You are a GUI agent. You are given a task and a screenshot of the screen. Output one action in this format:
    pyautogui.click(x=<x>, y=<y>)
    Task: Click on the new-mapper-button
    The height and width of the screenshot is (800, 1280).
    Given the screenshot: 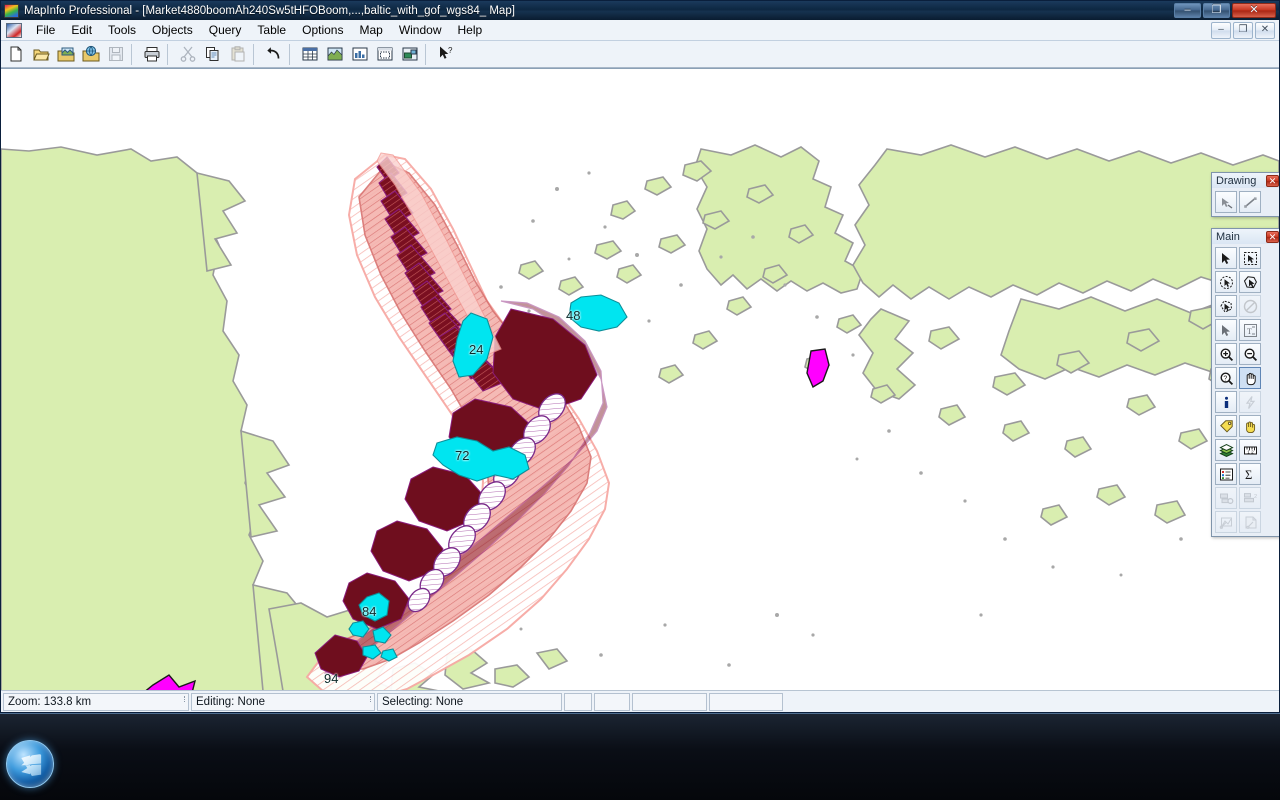 What is the action you would take?
    pyautogui.click(x=335, y=54)
    